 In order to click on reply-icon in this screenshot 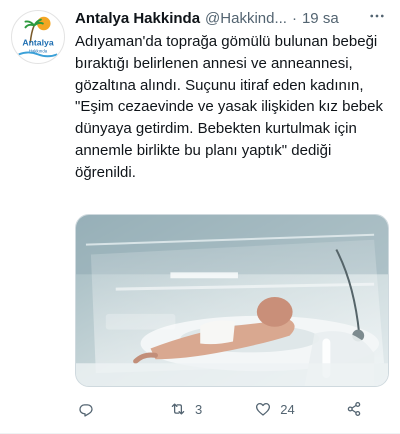, I will do `click(86, 410)`.